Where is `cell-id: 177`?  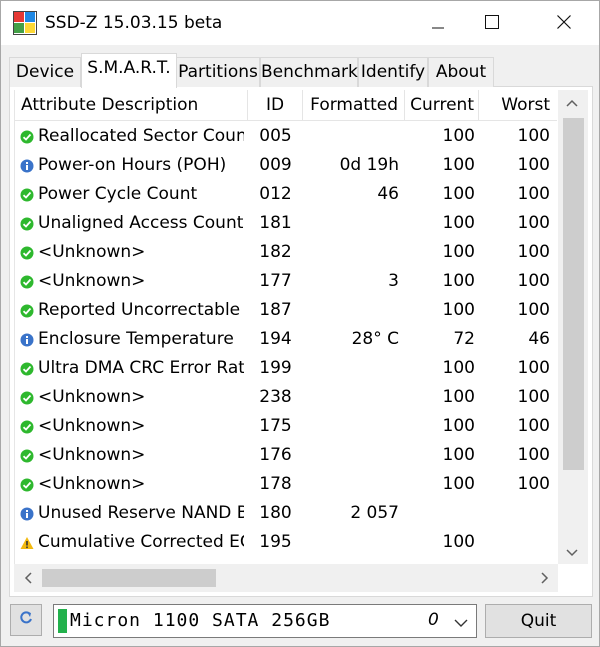
cell-id: 177 is located at coordinates (275, 281).